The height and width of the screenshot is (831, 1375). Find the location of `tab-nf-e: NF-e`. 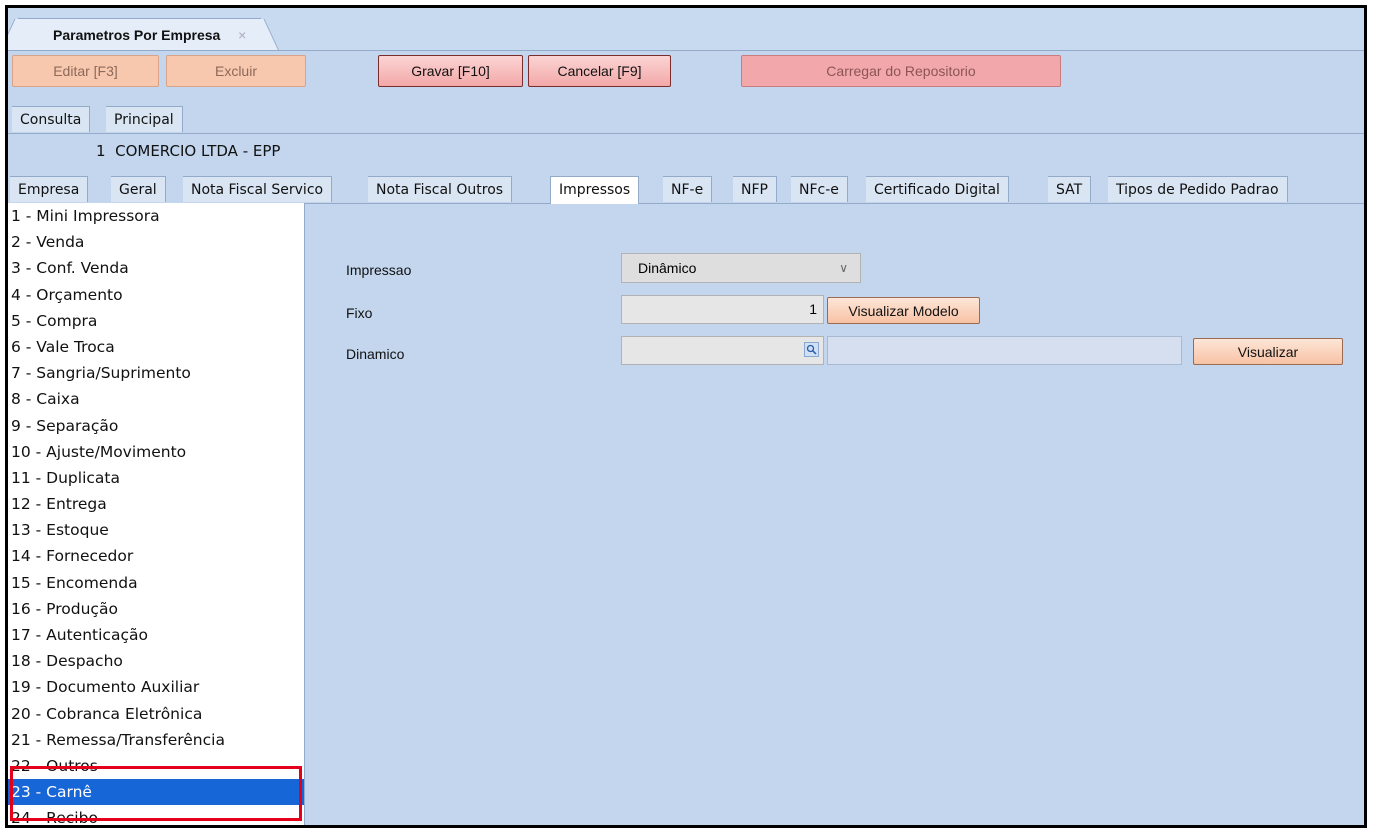

tab-nf-e: NF-e is located at coordinates (688, 189).